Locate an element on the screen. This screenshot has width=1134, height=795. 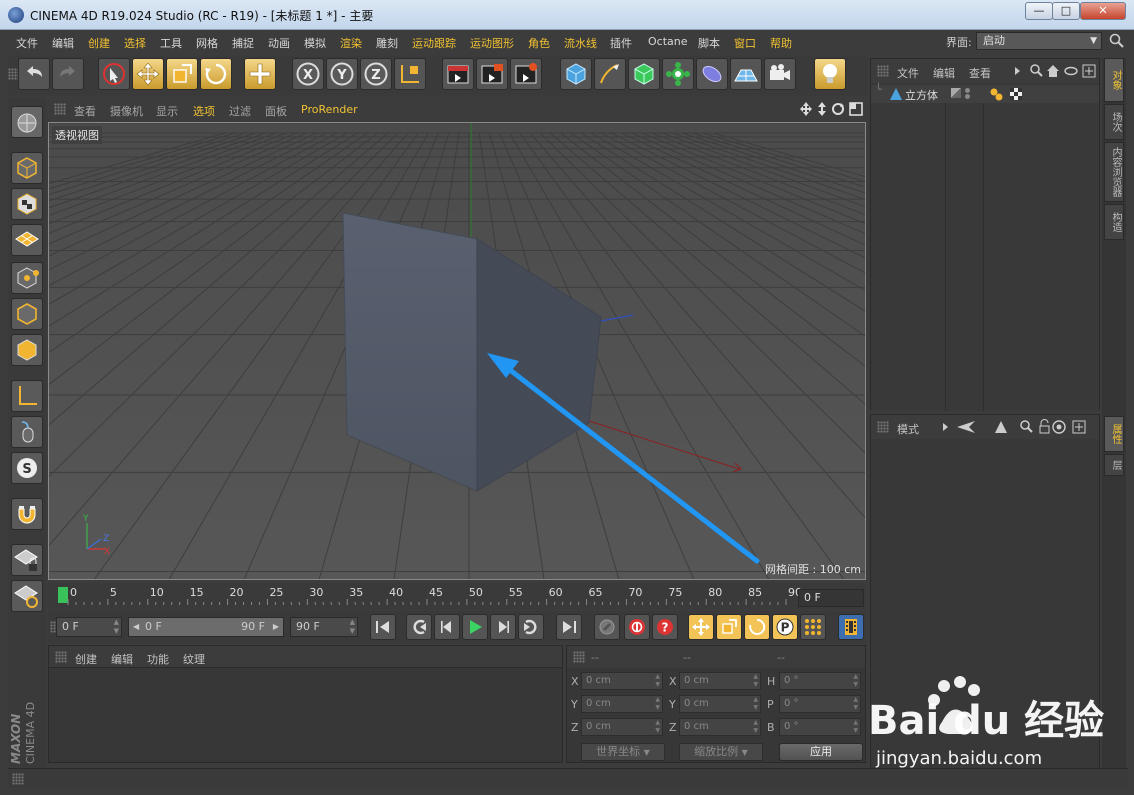
keyframe-selection-button: ? is located at coordinates (665, 627).